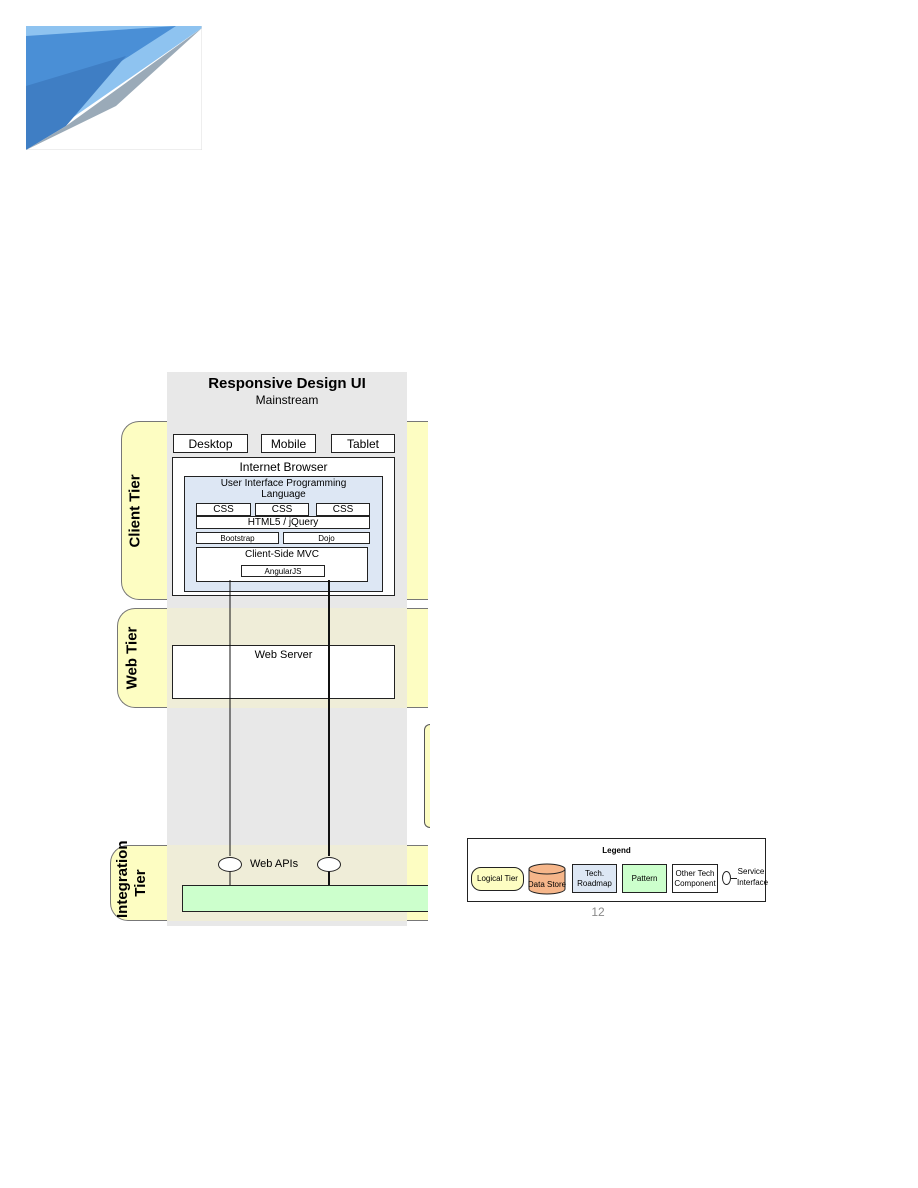  I want to click on service-interface-left-icon, so click(230, 864).